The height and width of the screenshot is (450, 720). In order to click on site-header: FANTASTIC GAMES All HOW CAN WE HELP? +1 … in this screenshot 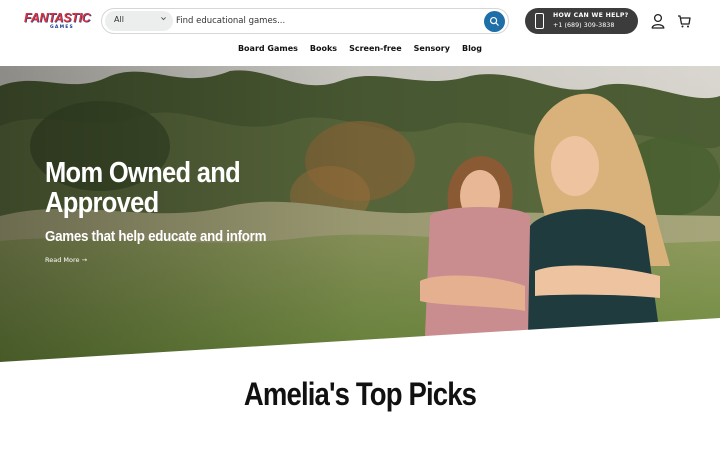, I will do `click(360, 33)`.